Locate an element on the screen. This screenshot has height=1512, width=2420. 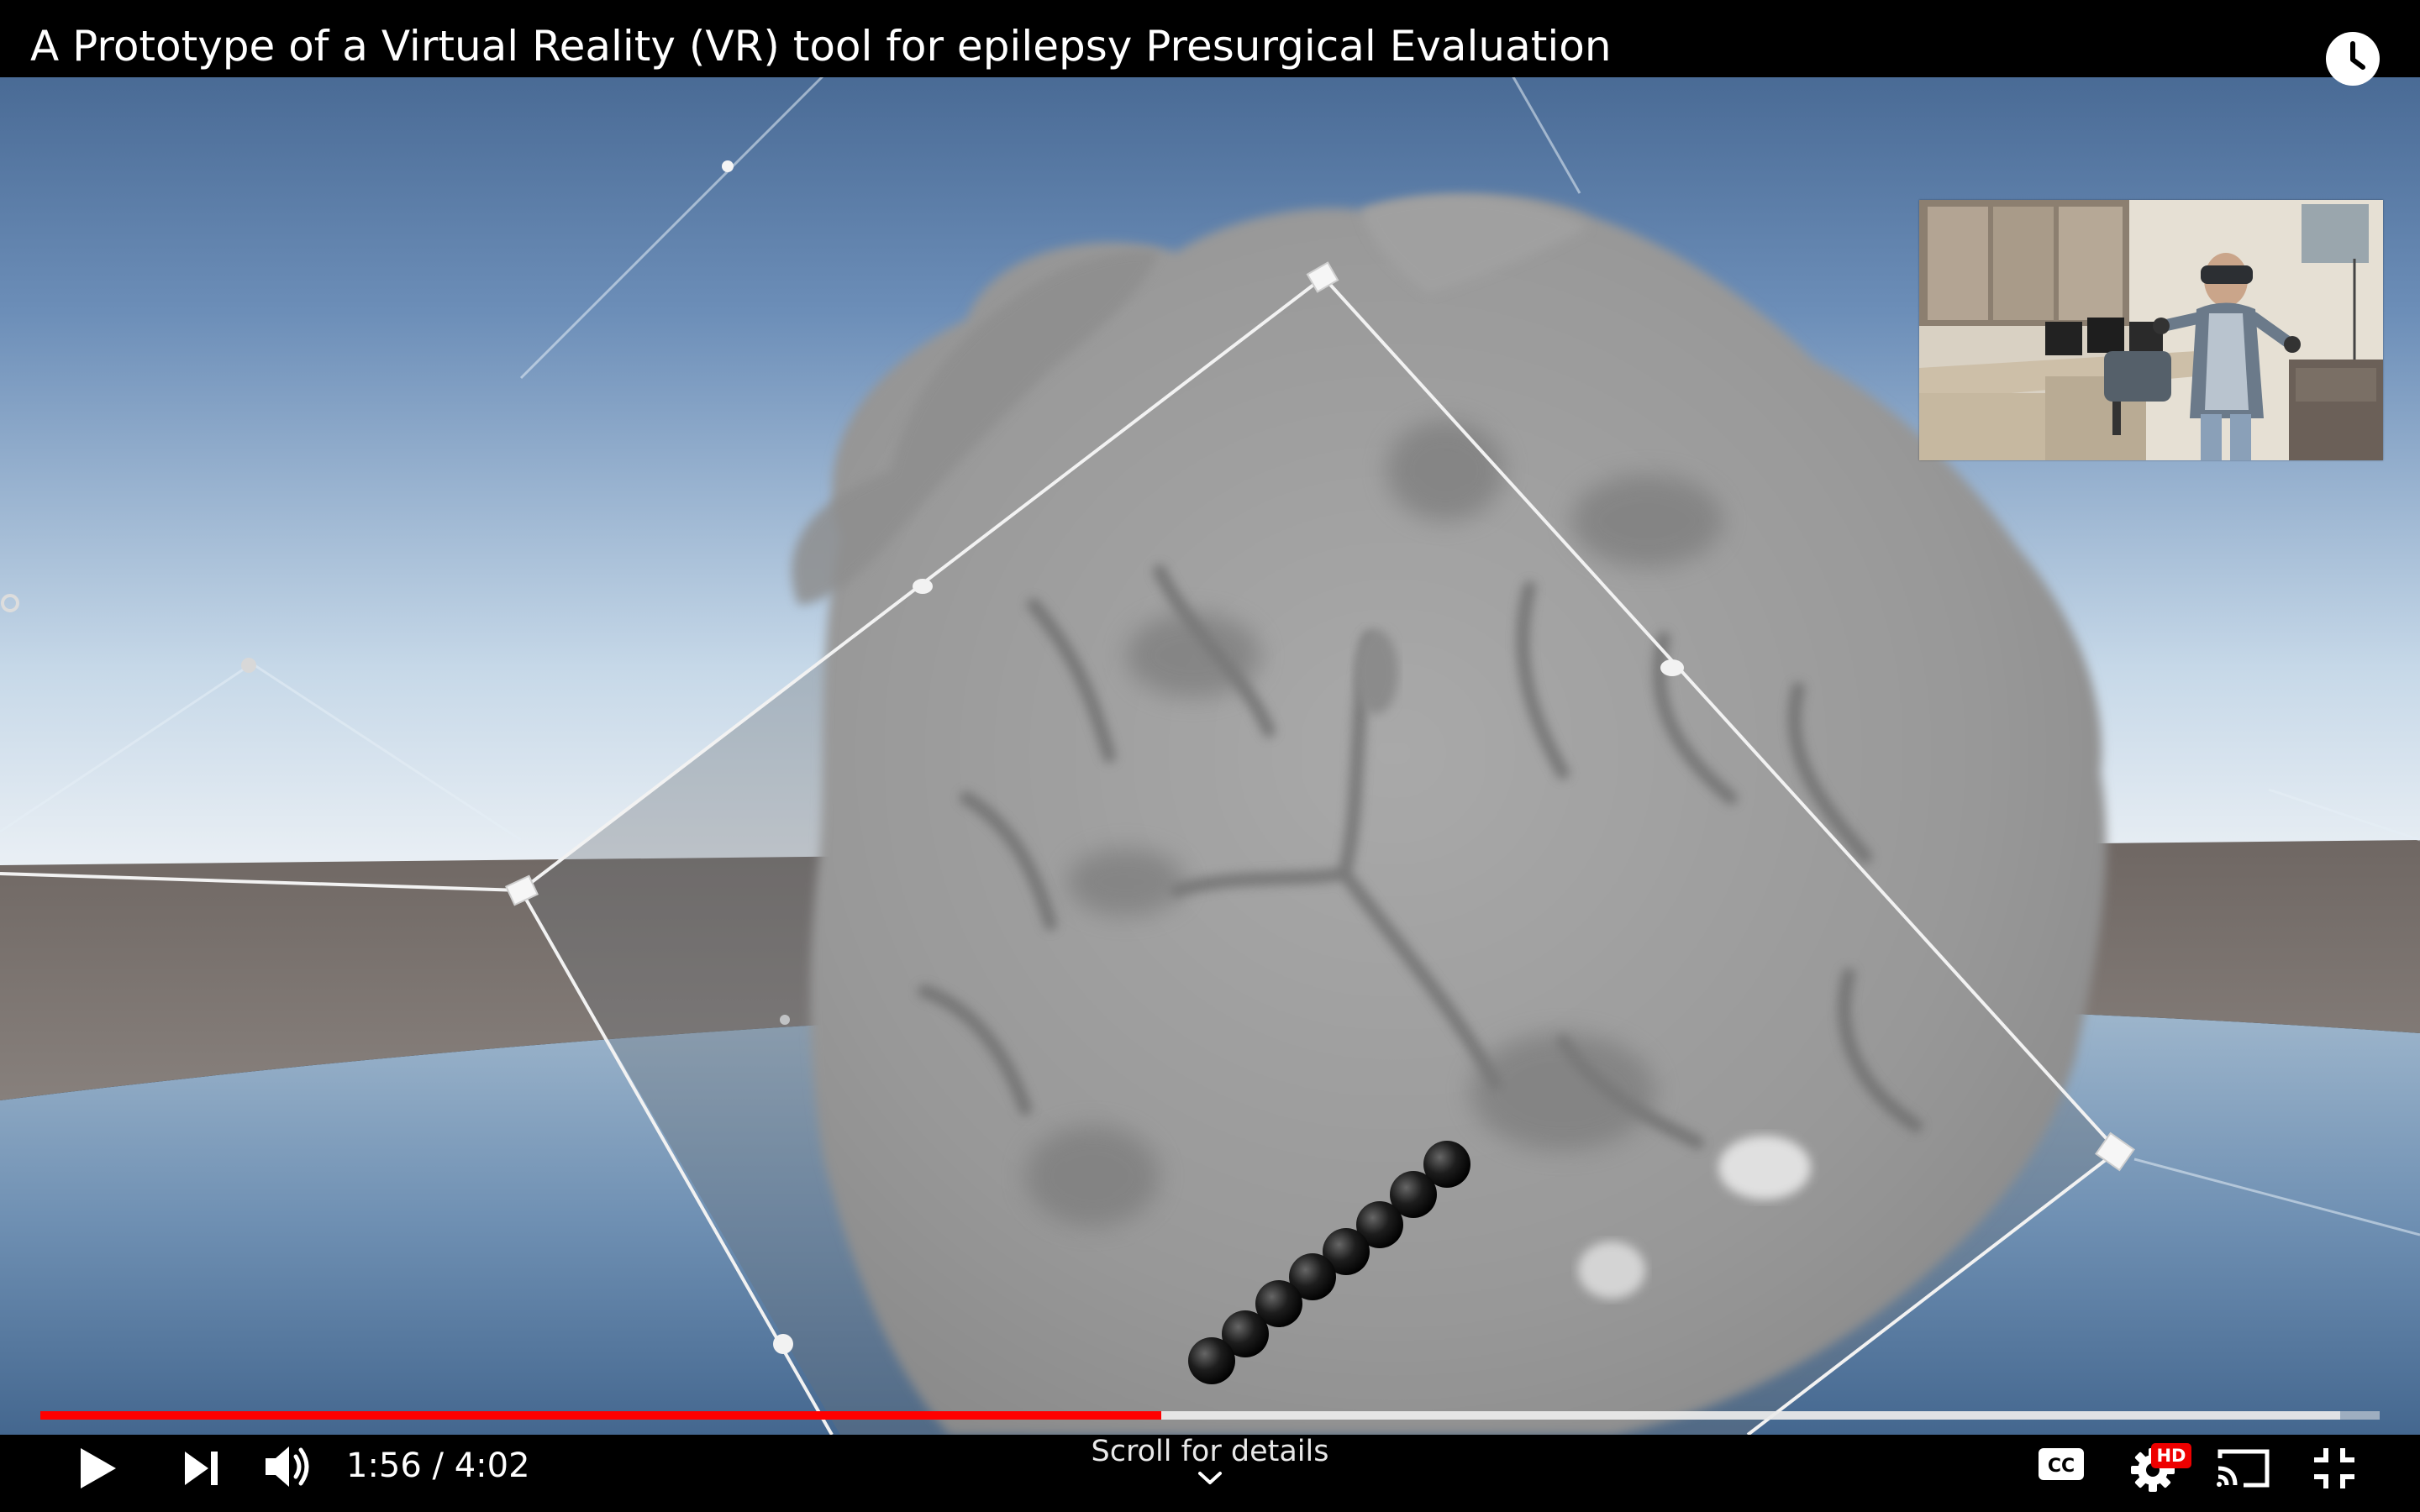
hd-badge: HD is located at coordinates (2171, 1455).